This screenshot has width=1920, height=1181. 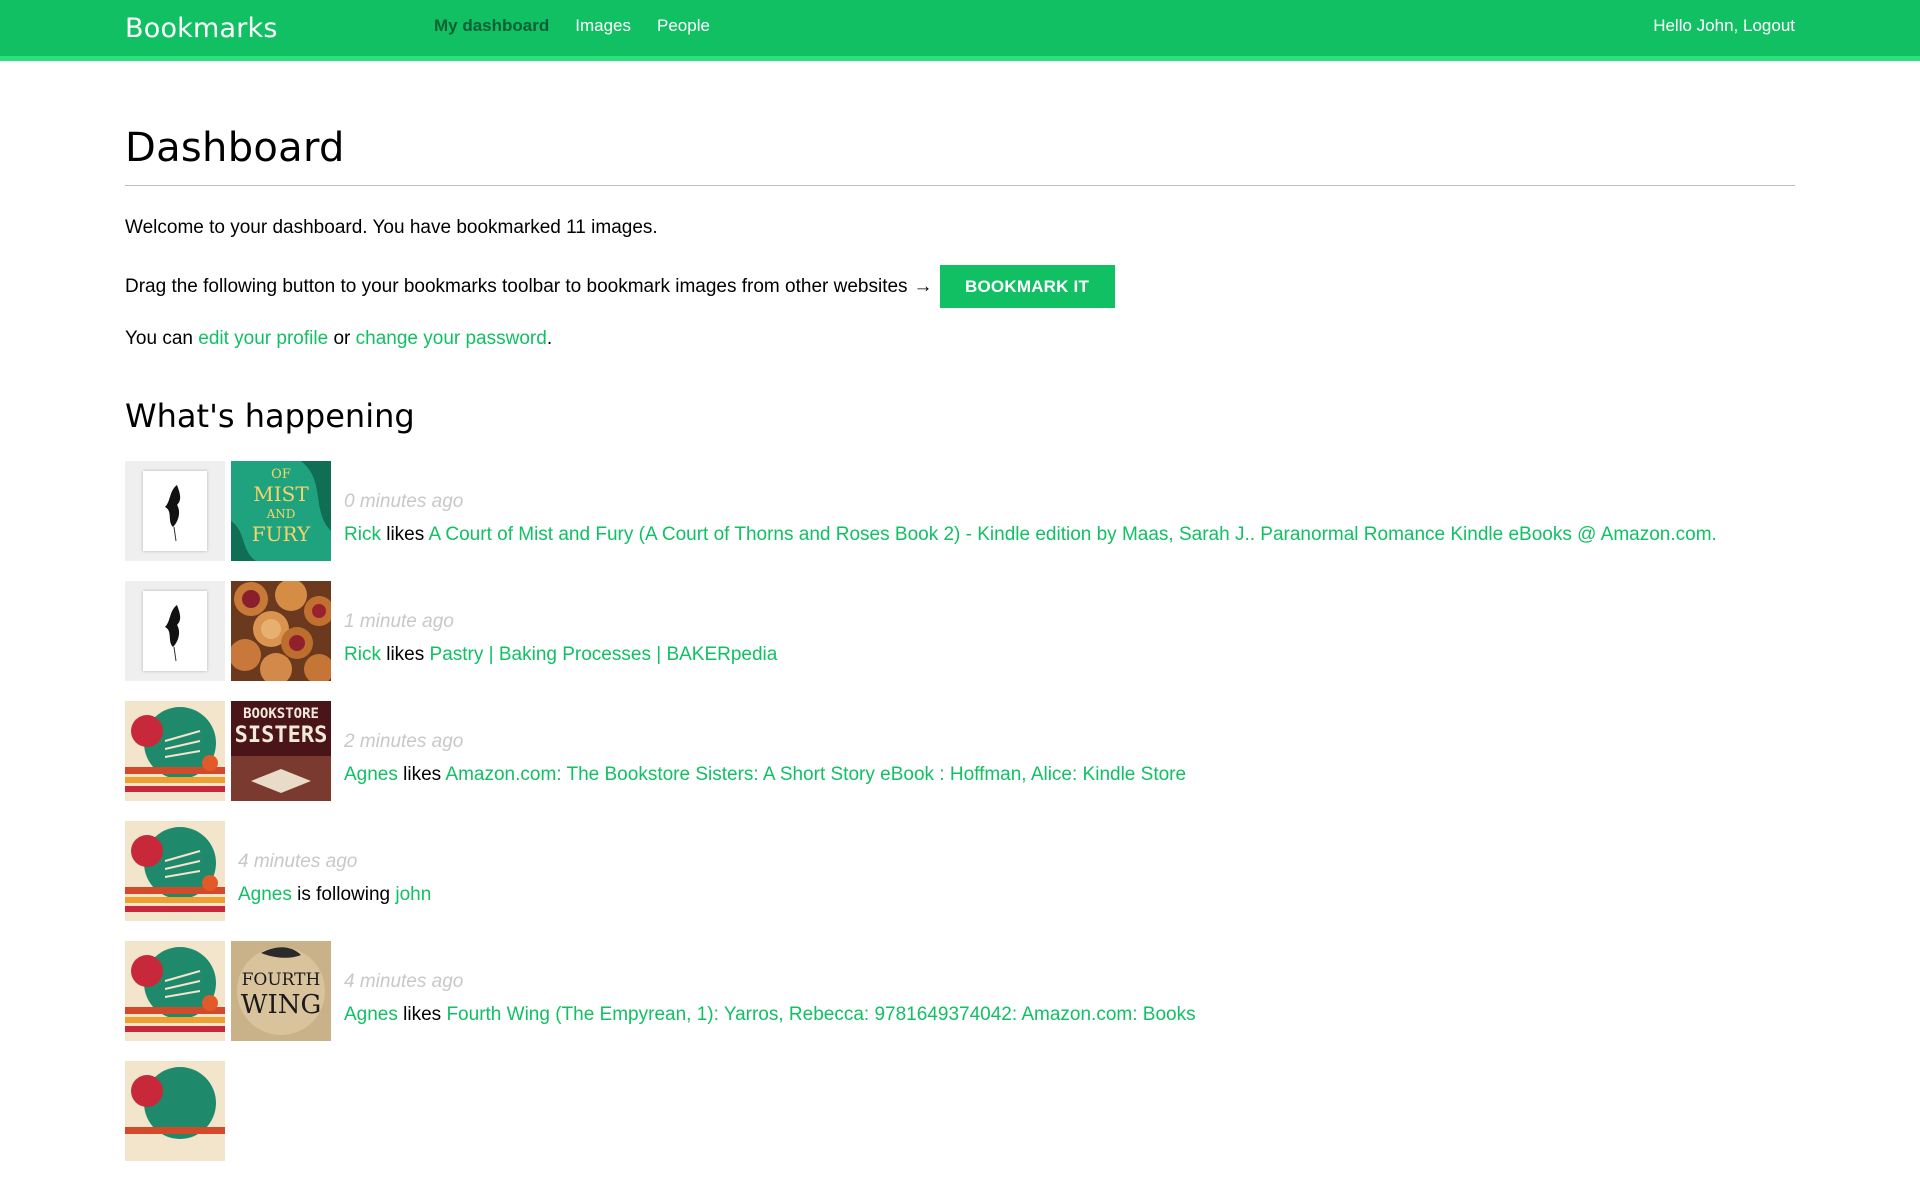 What do you see at coordinates (399, 621) in the screenshot?
I see `activity-time: 1 minute ago` at bounding box center [399, 621].